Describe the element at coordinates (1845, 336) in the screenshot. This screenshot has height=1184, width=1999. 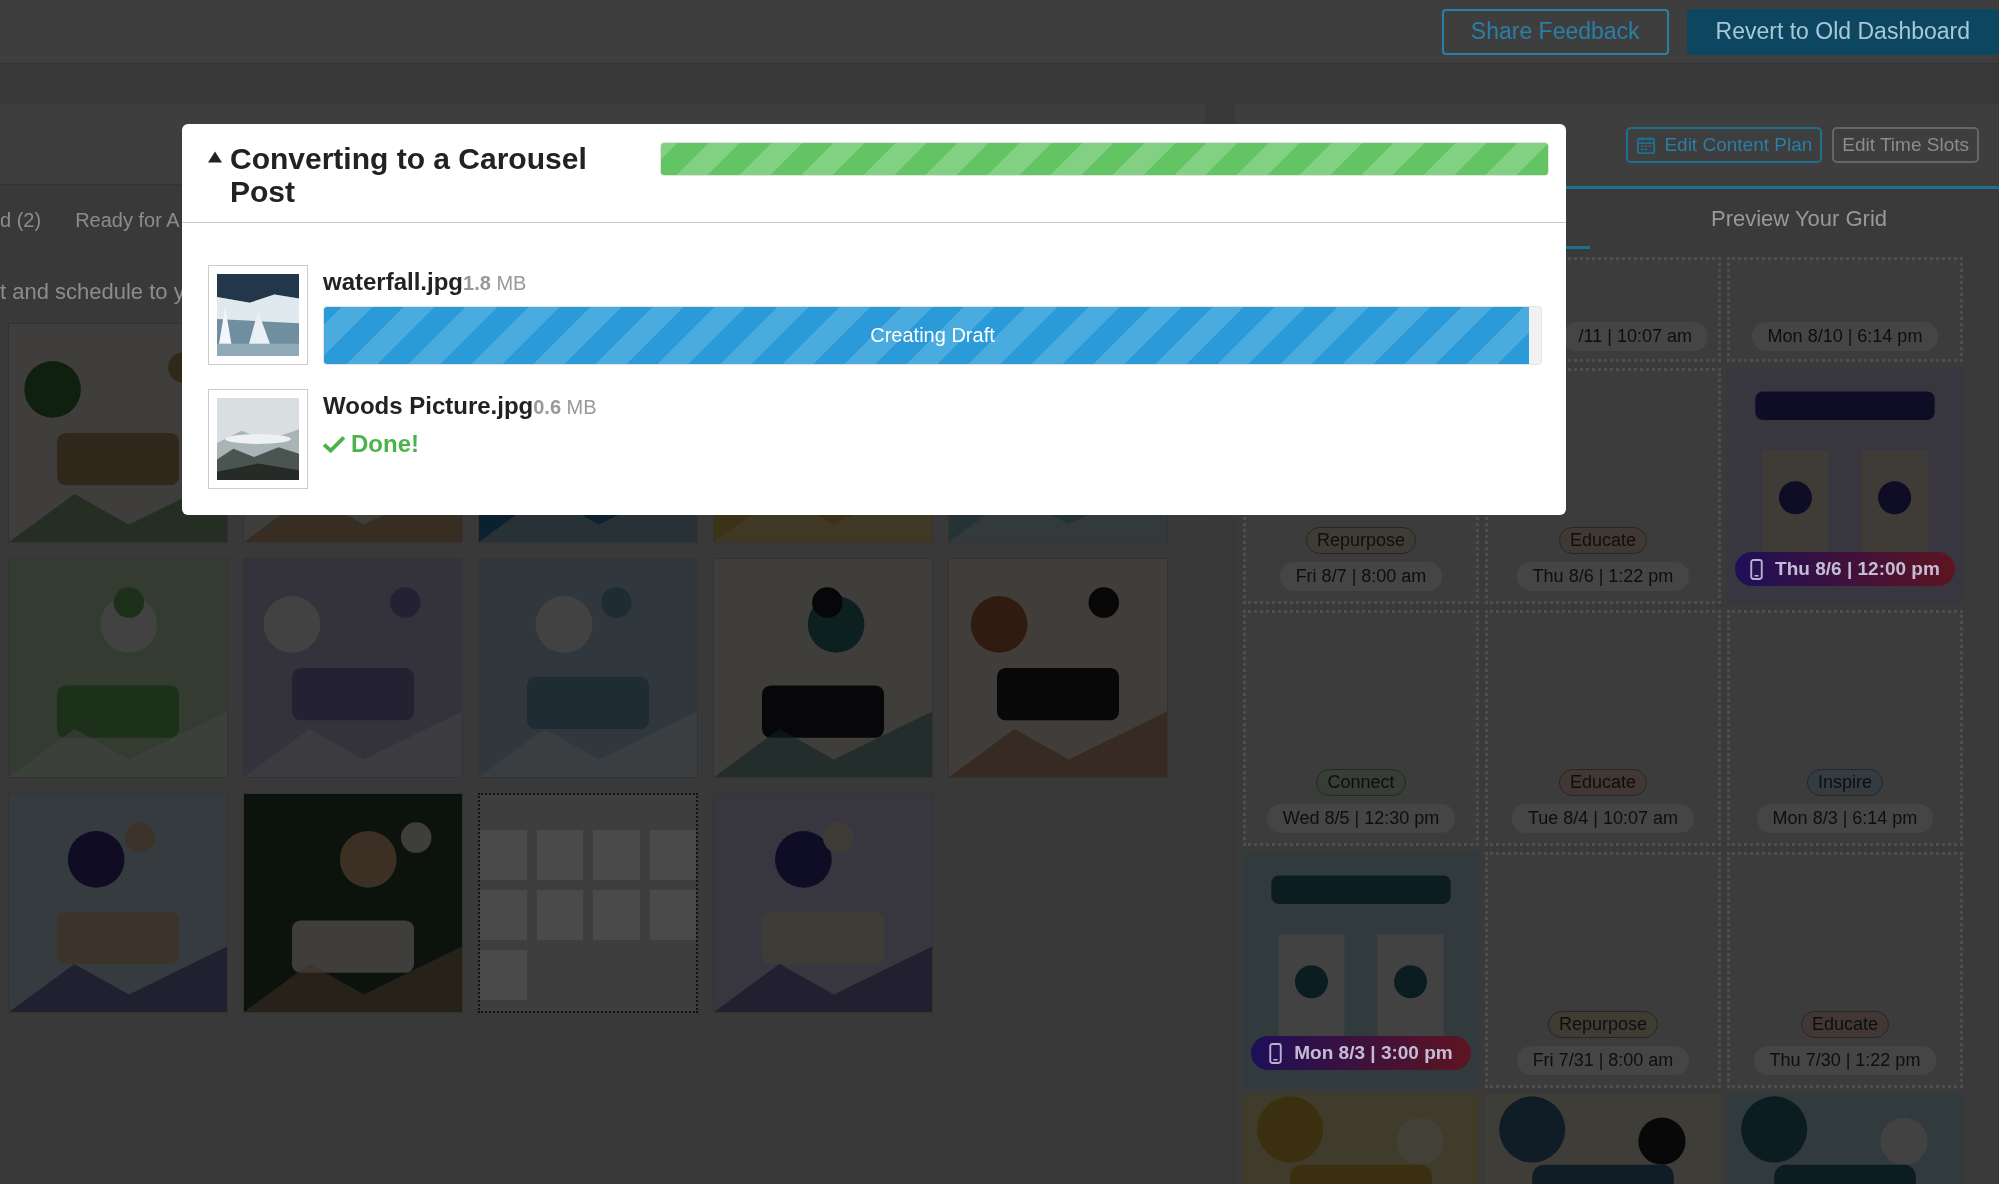
I see `slot-time: Mon 8/10 | 6:14 pm` at that location.